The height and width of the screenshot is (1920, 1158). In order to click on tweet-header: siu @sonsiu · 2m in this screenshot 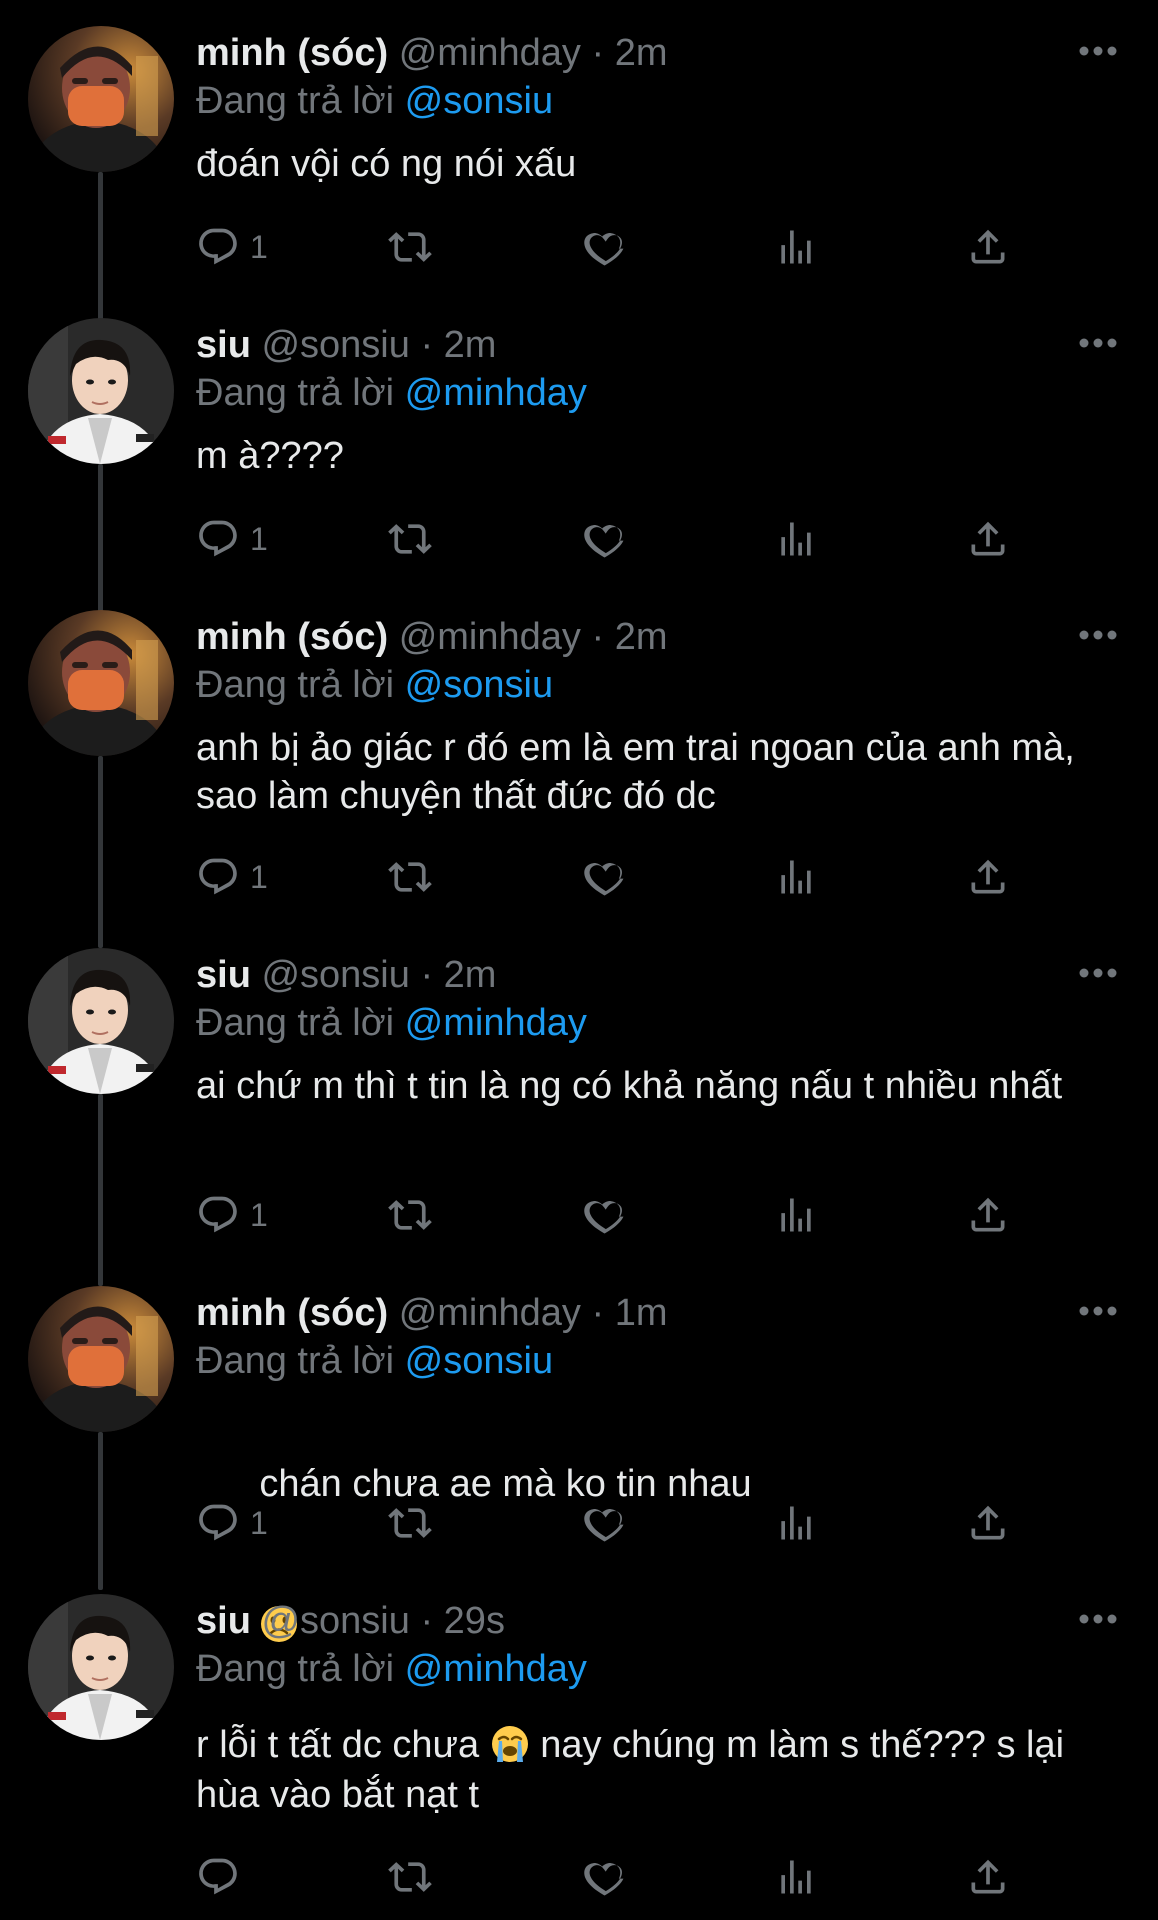, I will do `click(346, 975)`.